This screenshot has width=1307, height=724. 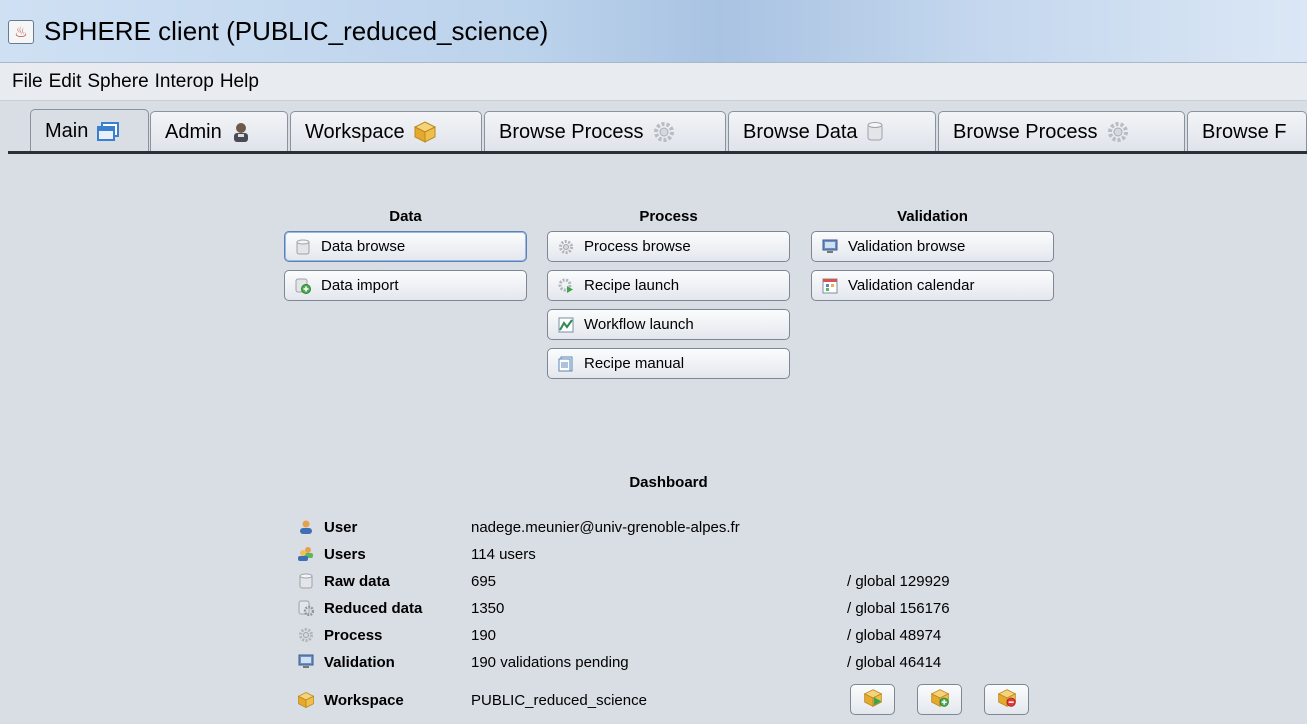 I want to click on title-bar: ♨ SPHERE client (PUBLIC_reduced_science), so click(x=653, y=31).